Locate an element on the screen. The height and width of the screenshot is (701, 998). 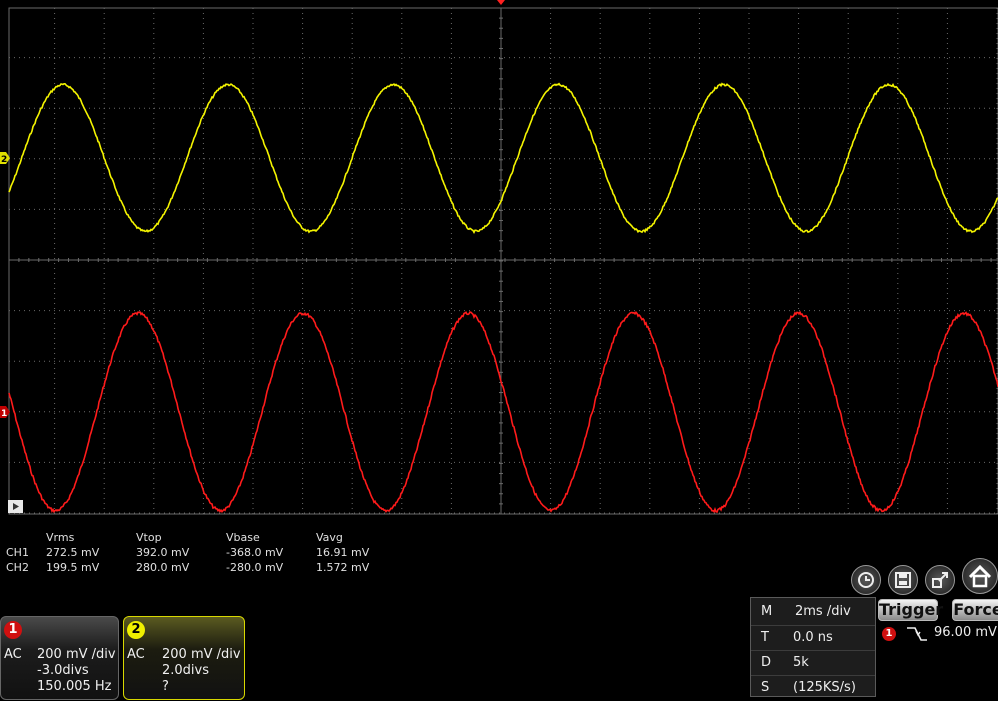
ch1-badge: 1 is located at coordinates (13, 630).